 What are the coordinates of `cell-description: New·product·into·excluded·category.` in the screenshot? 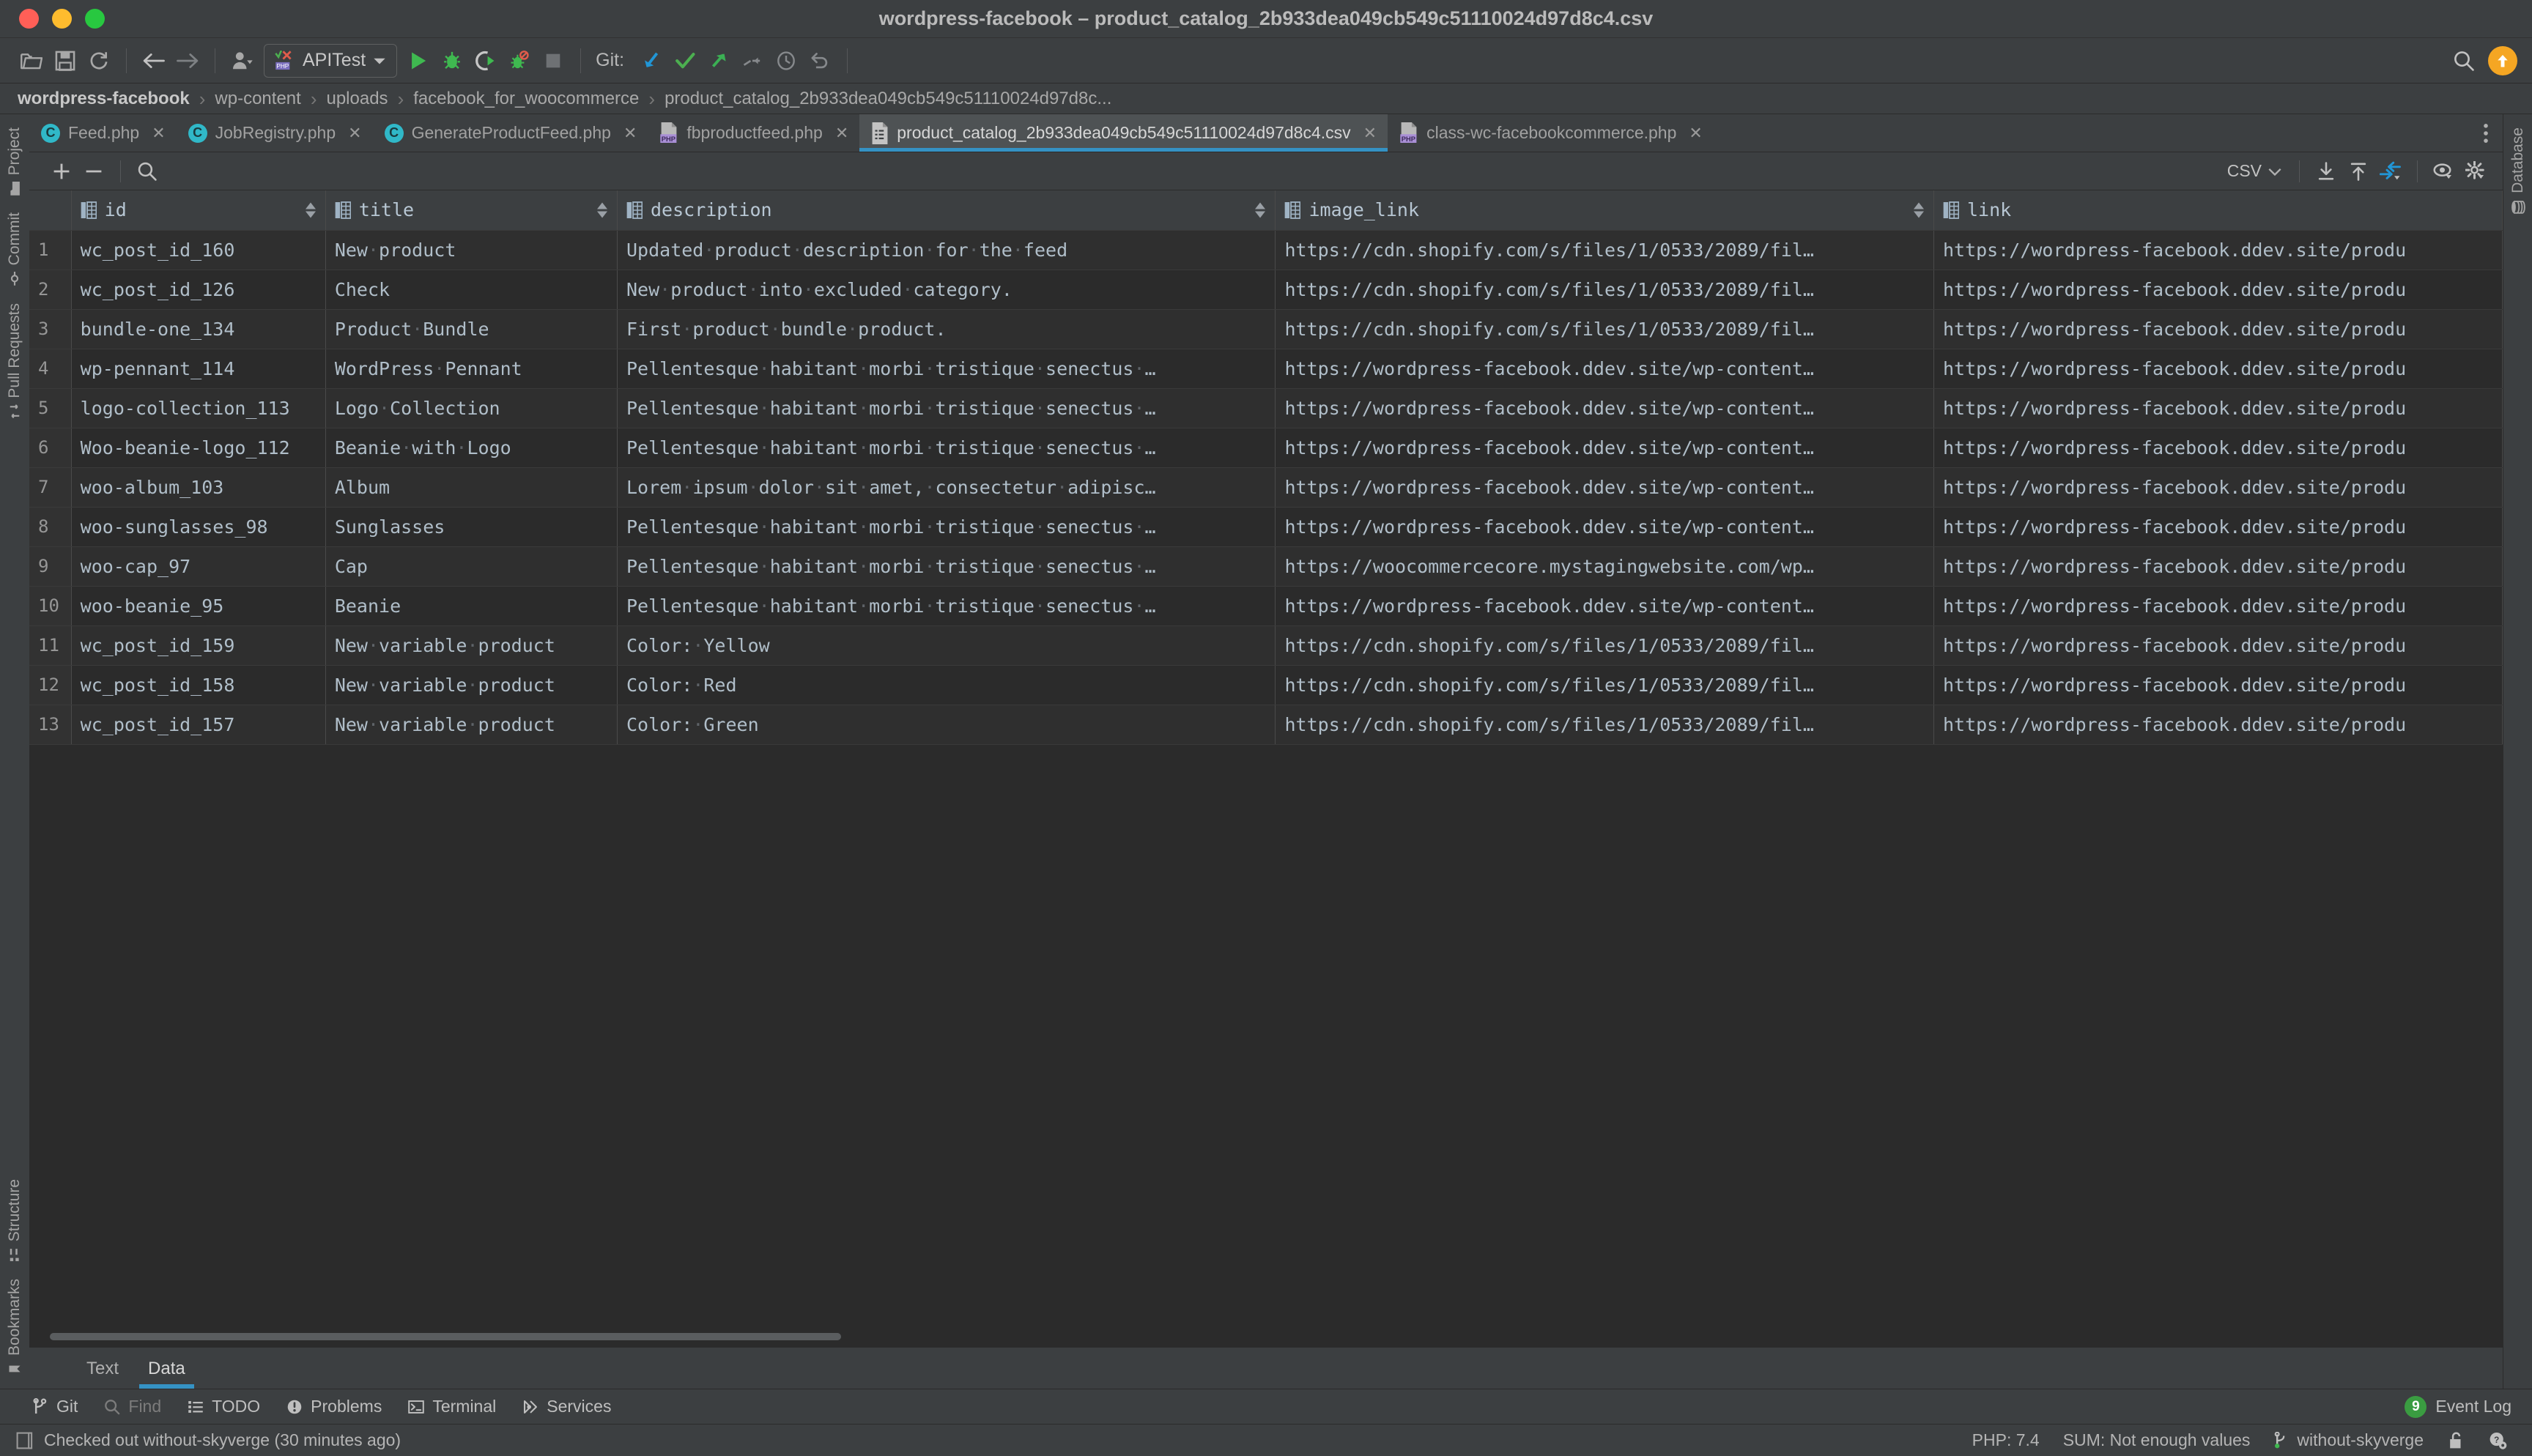 It's located at (946, 290).